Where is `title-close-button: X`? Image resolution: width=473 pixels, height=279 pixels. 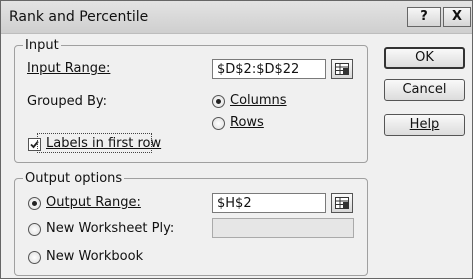 title-close-button: X is located at coordinates (457, 17).